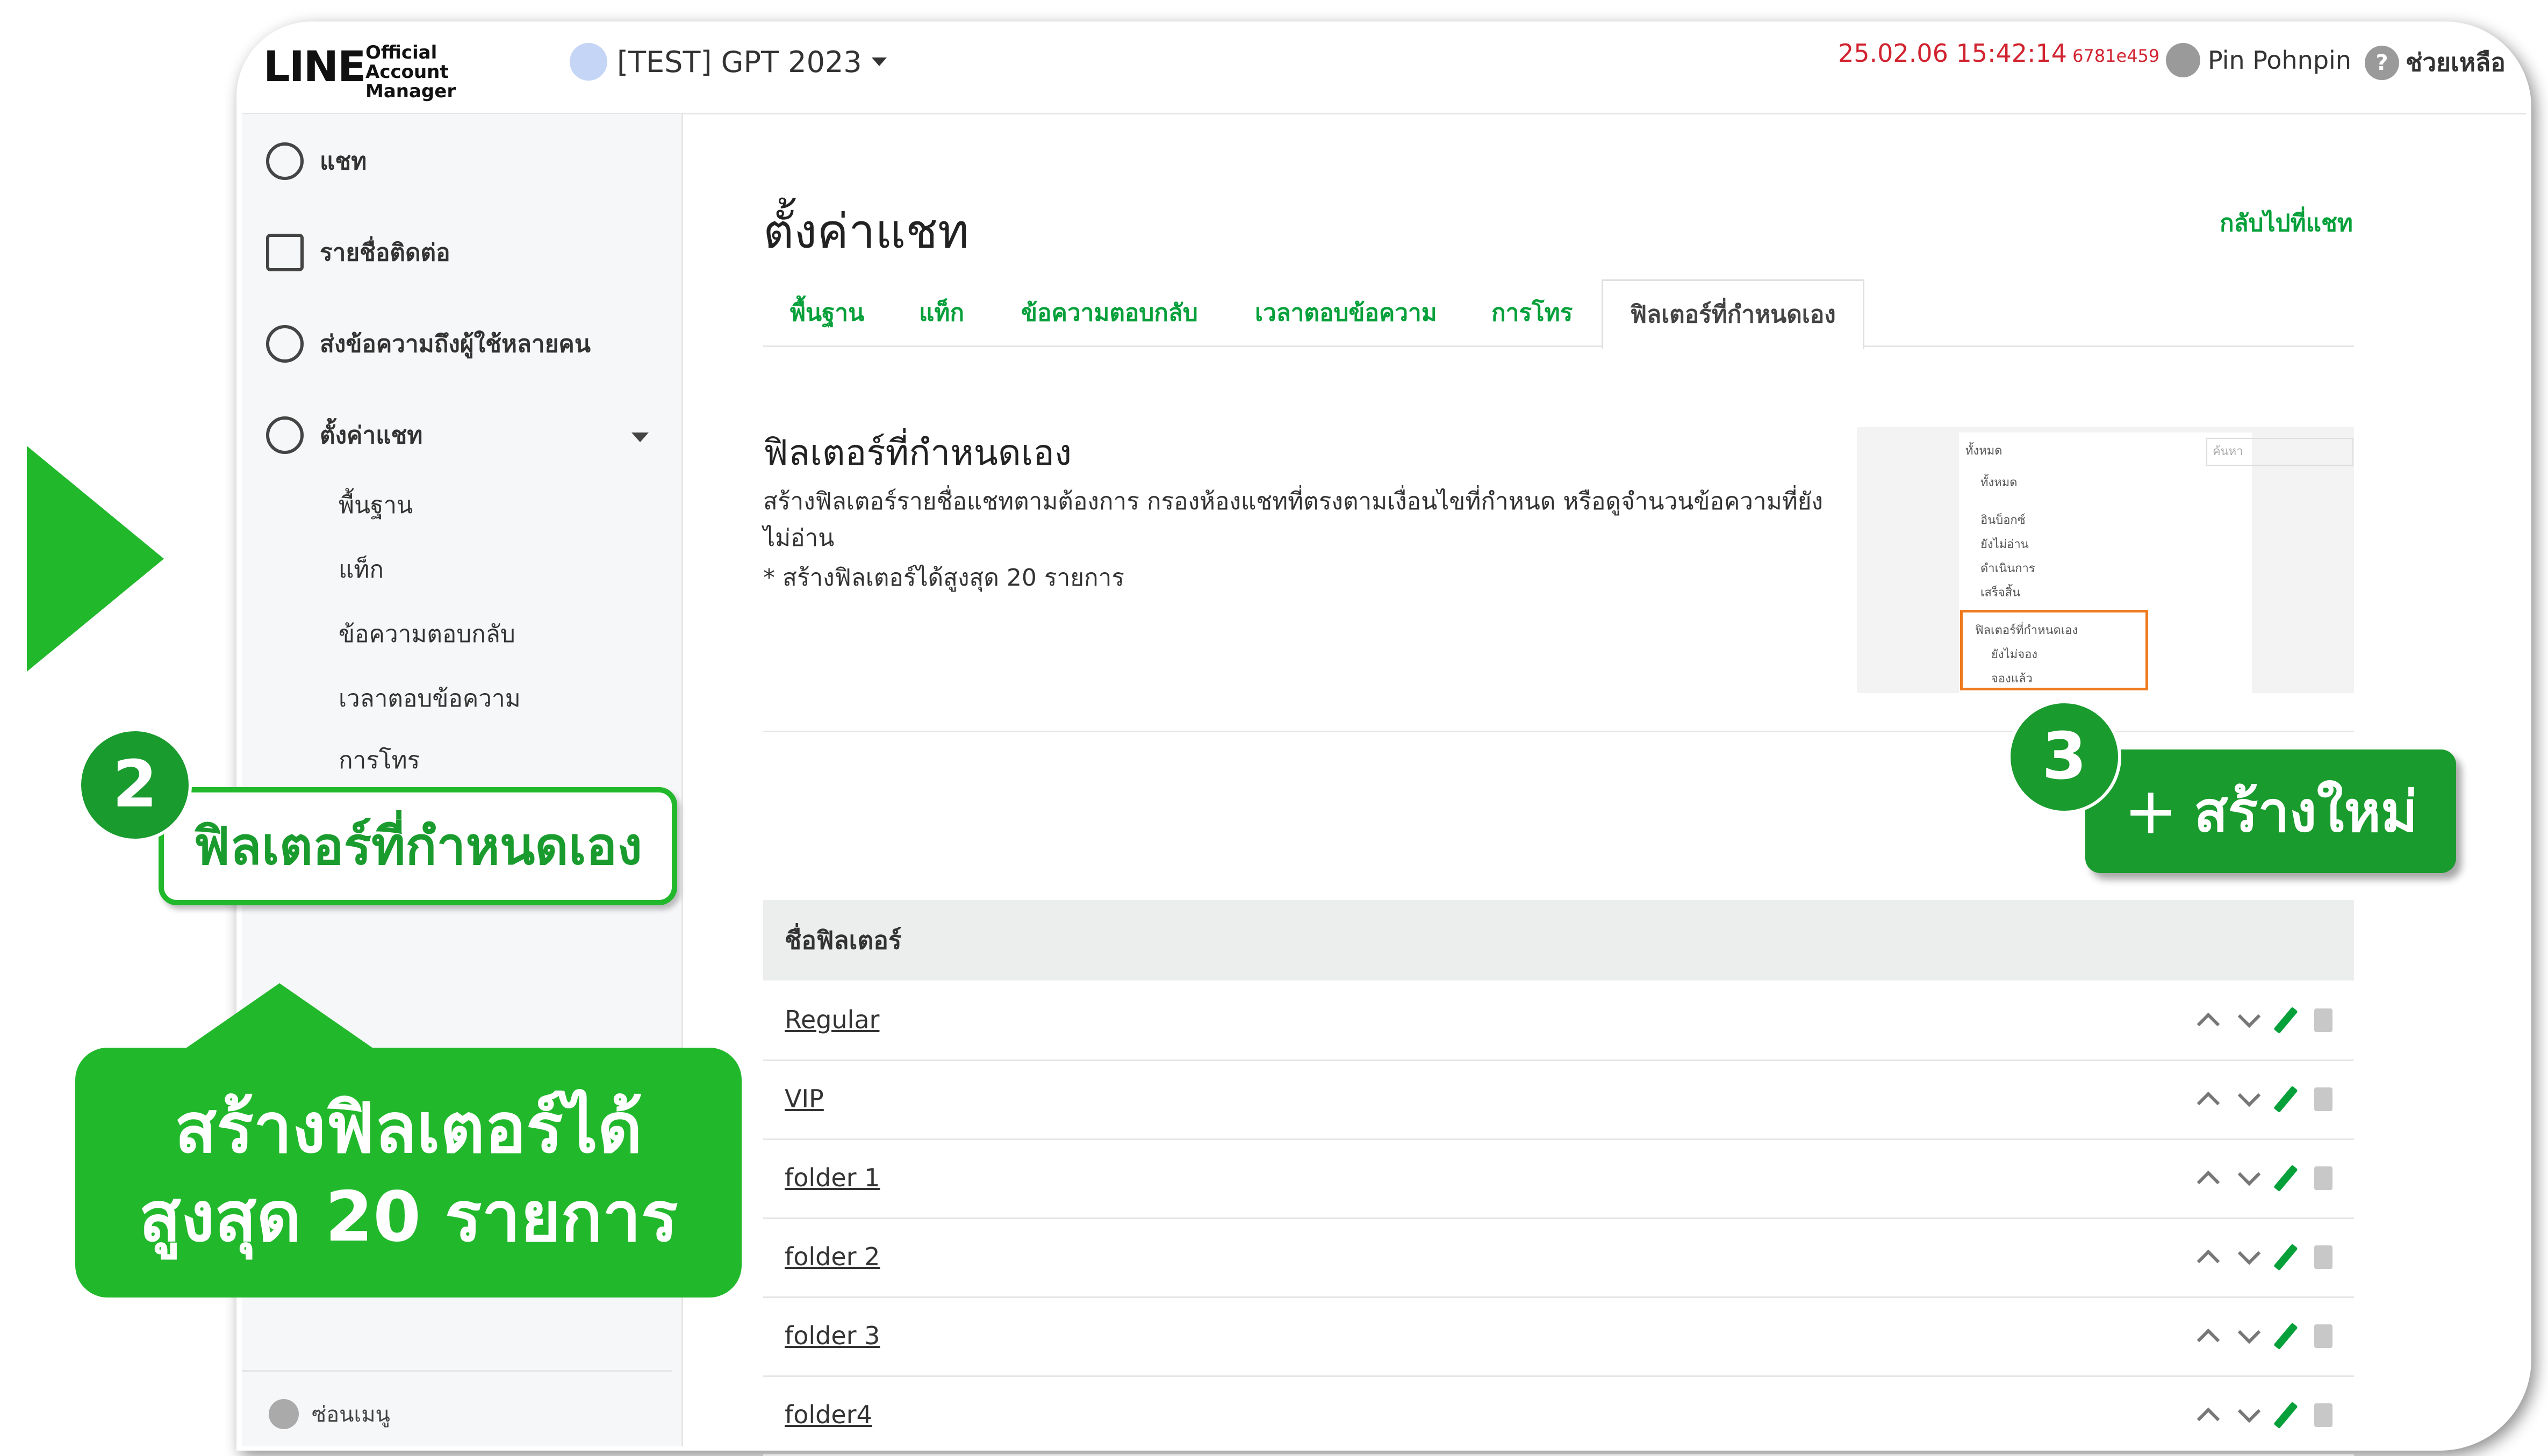 This screenshot has height=1456, width=2548. I want to click on collapse-menu-button: ซ่อนเมนู, so click(329, 1414).